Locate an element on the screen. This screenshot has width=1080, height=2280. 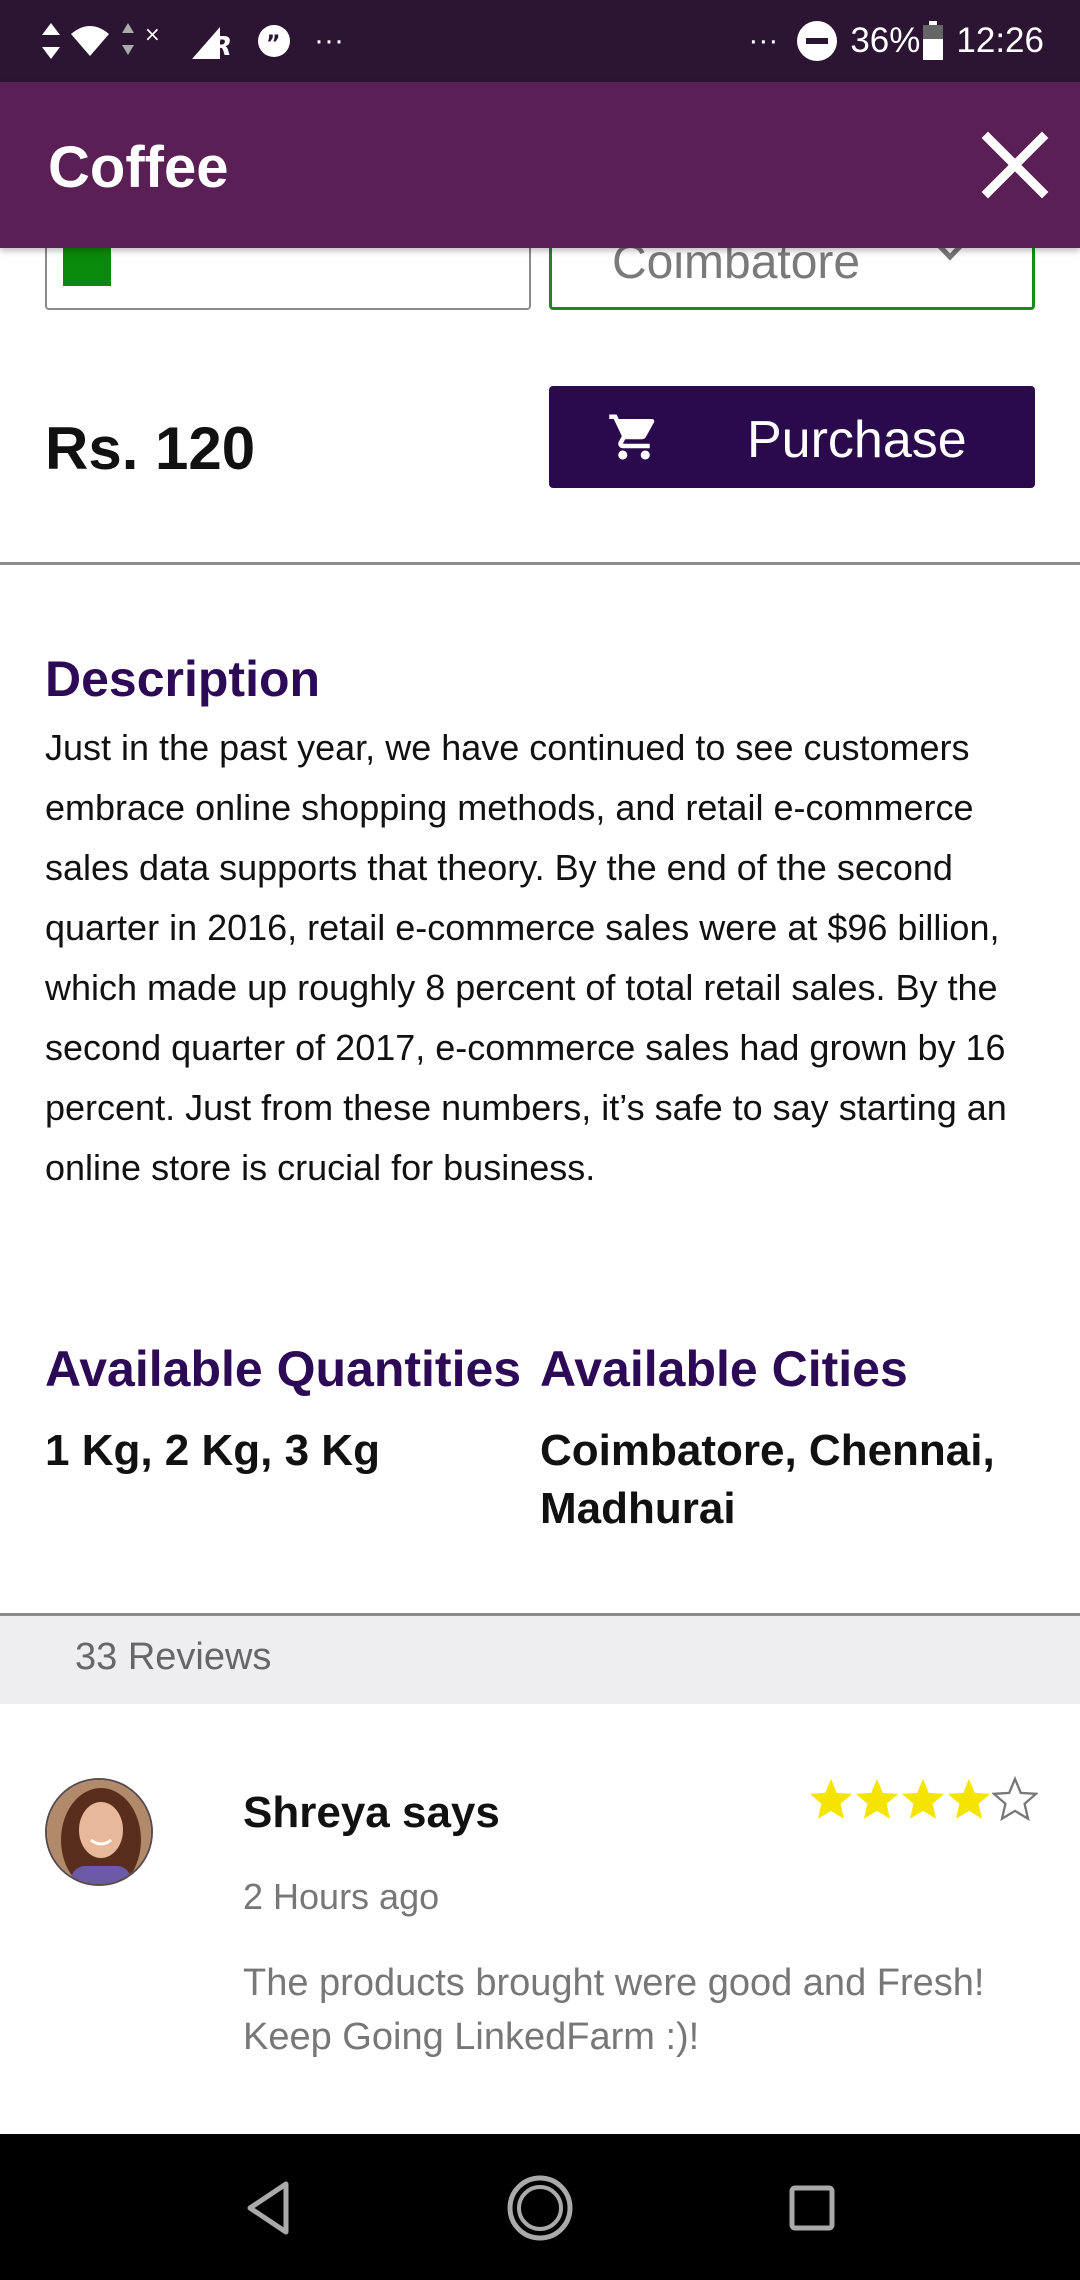
description-heading: Description is located at coordinates (183, 679).